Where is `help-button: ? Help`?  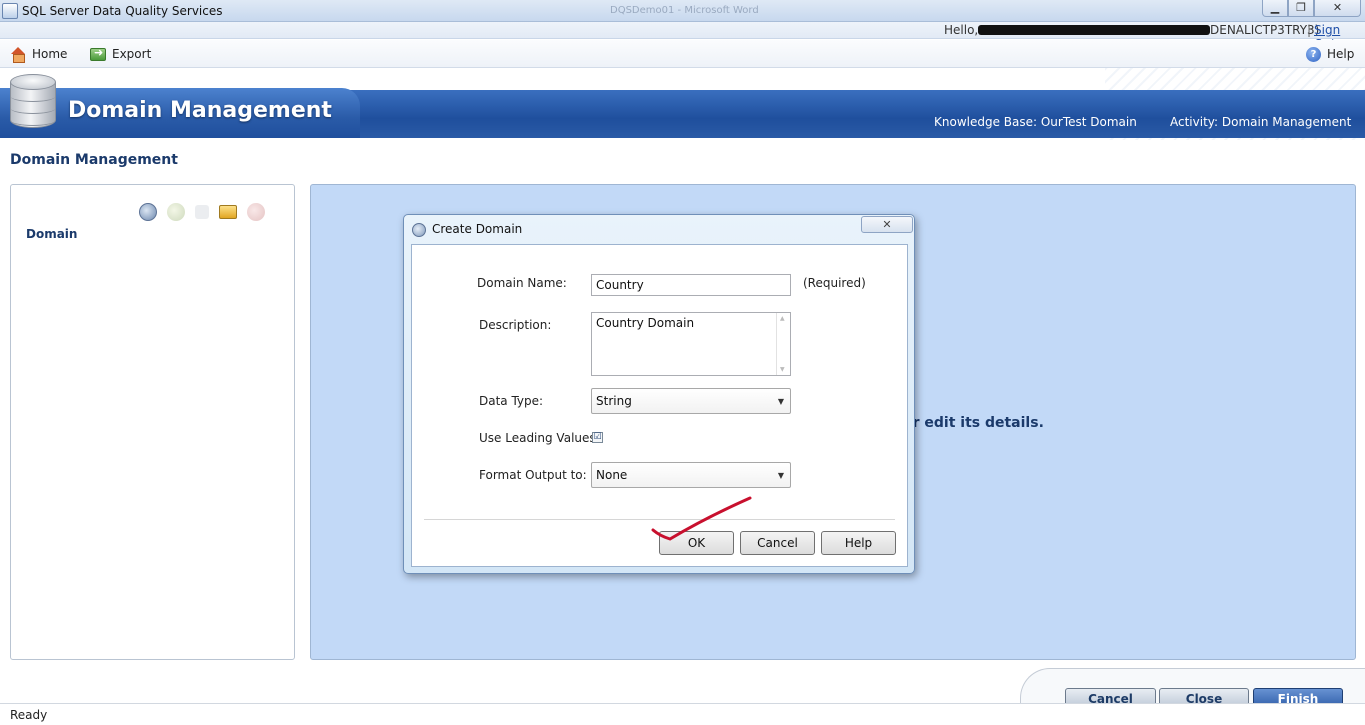 help-button: ? Help is located at coordinates (1330, 54).